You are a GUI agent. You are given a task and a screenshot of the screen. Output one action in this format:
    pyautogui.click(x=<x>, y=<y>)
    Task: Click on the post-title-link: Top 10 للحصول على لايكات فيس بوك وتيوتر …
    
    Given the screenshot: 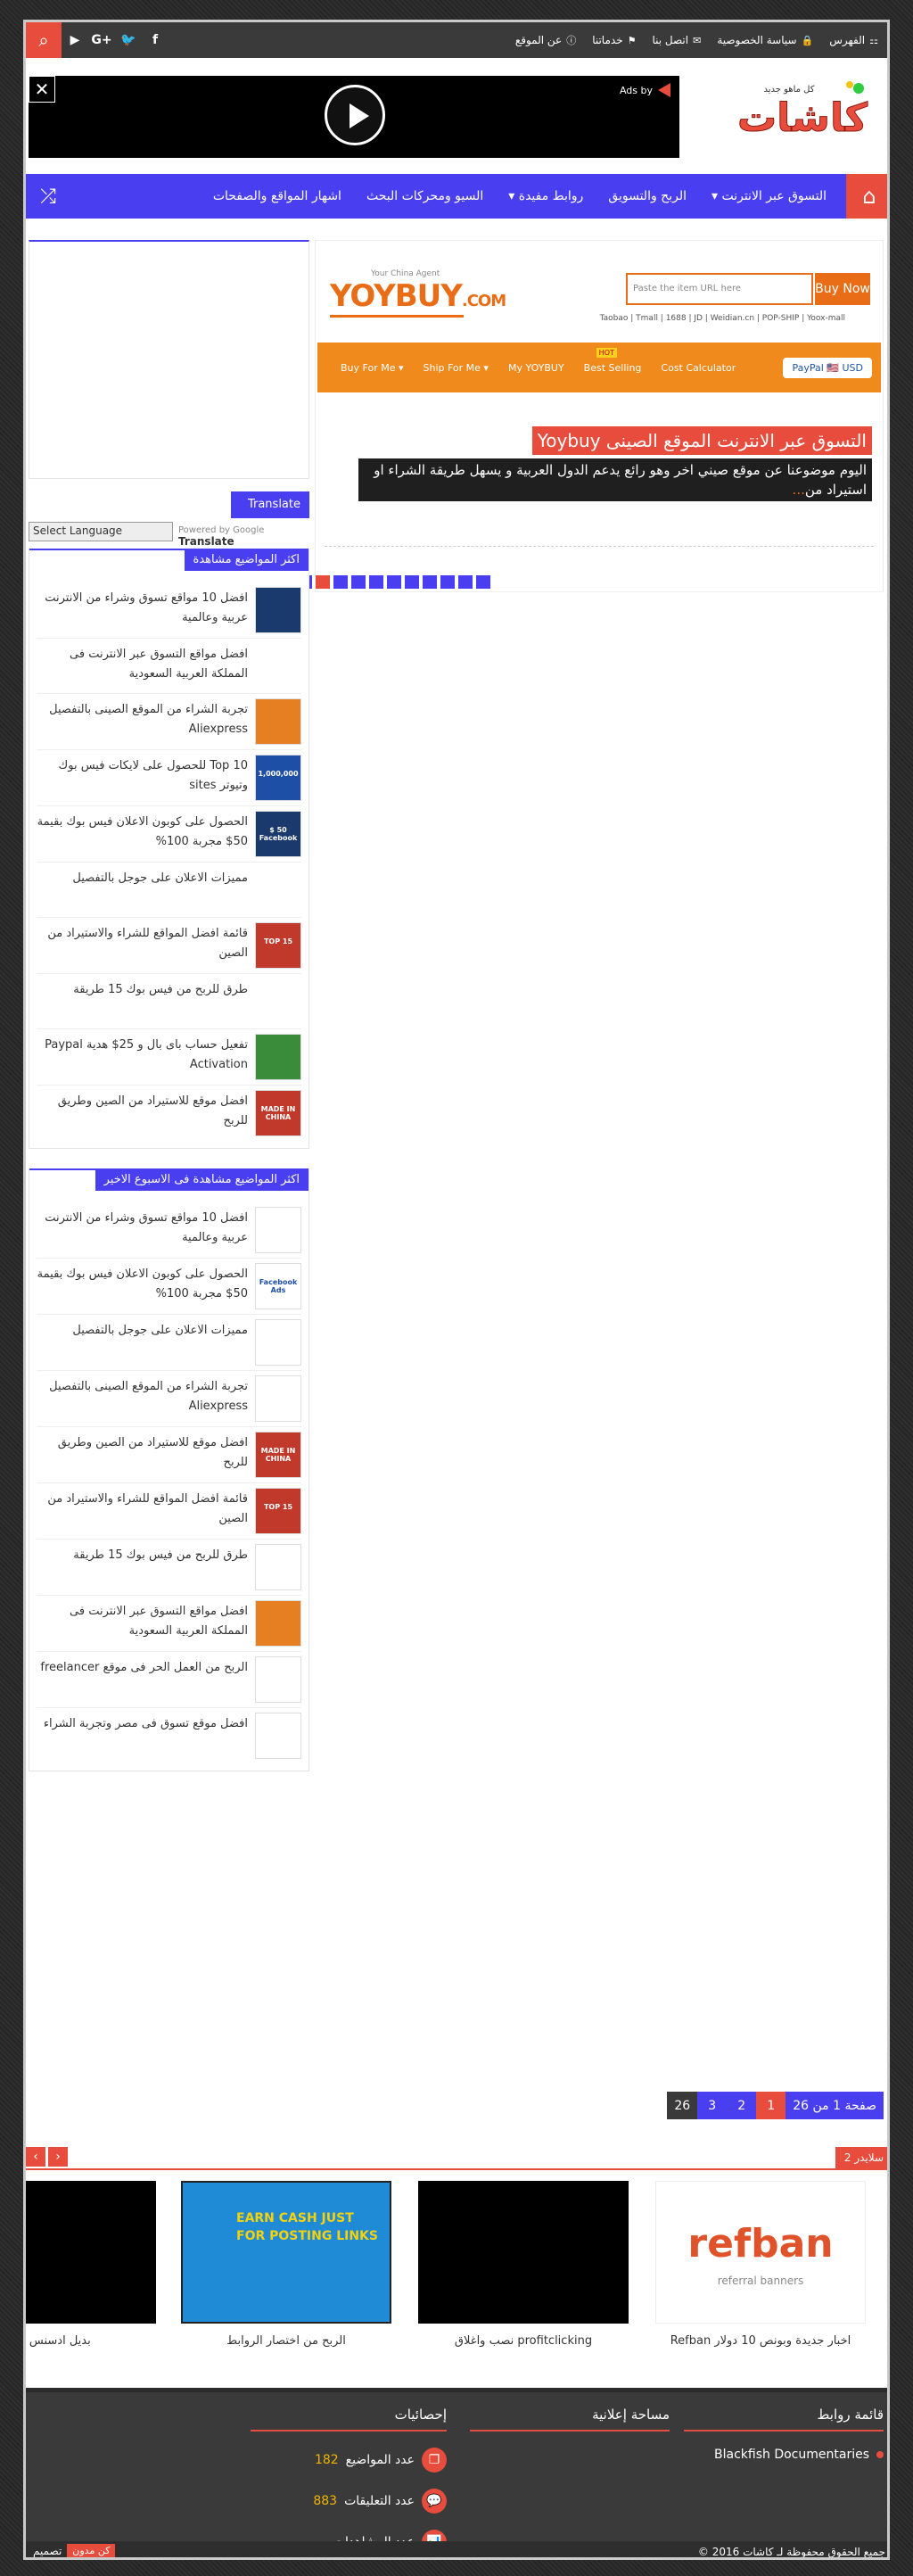 What is the action you would take?
    pyautogui.click(x=142, y=776)
    